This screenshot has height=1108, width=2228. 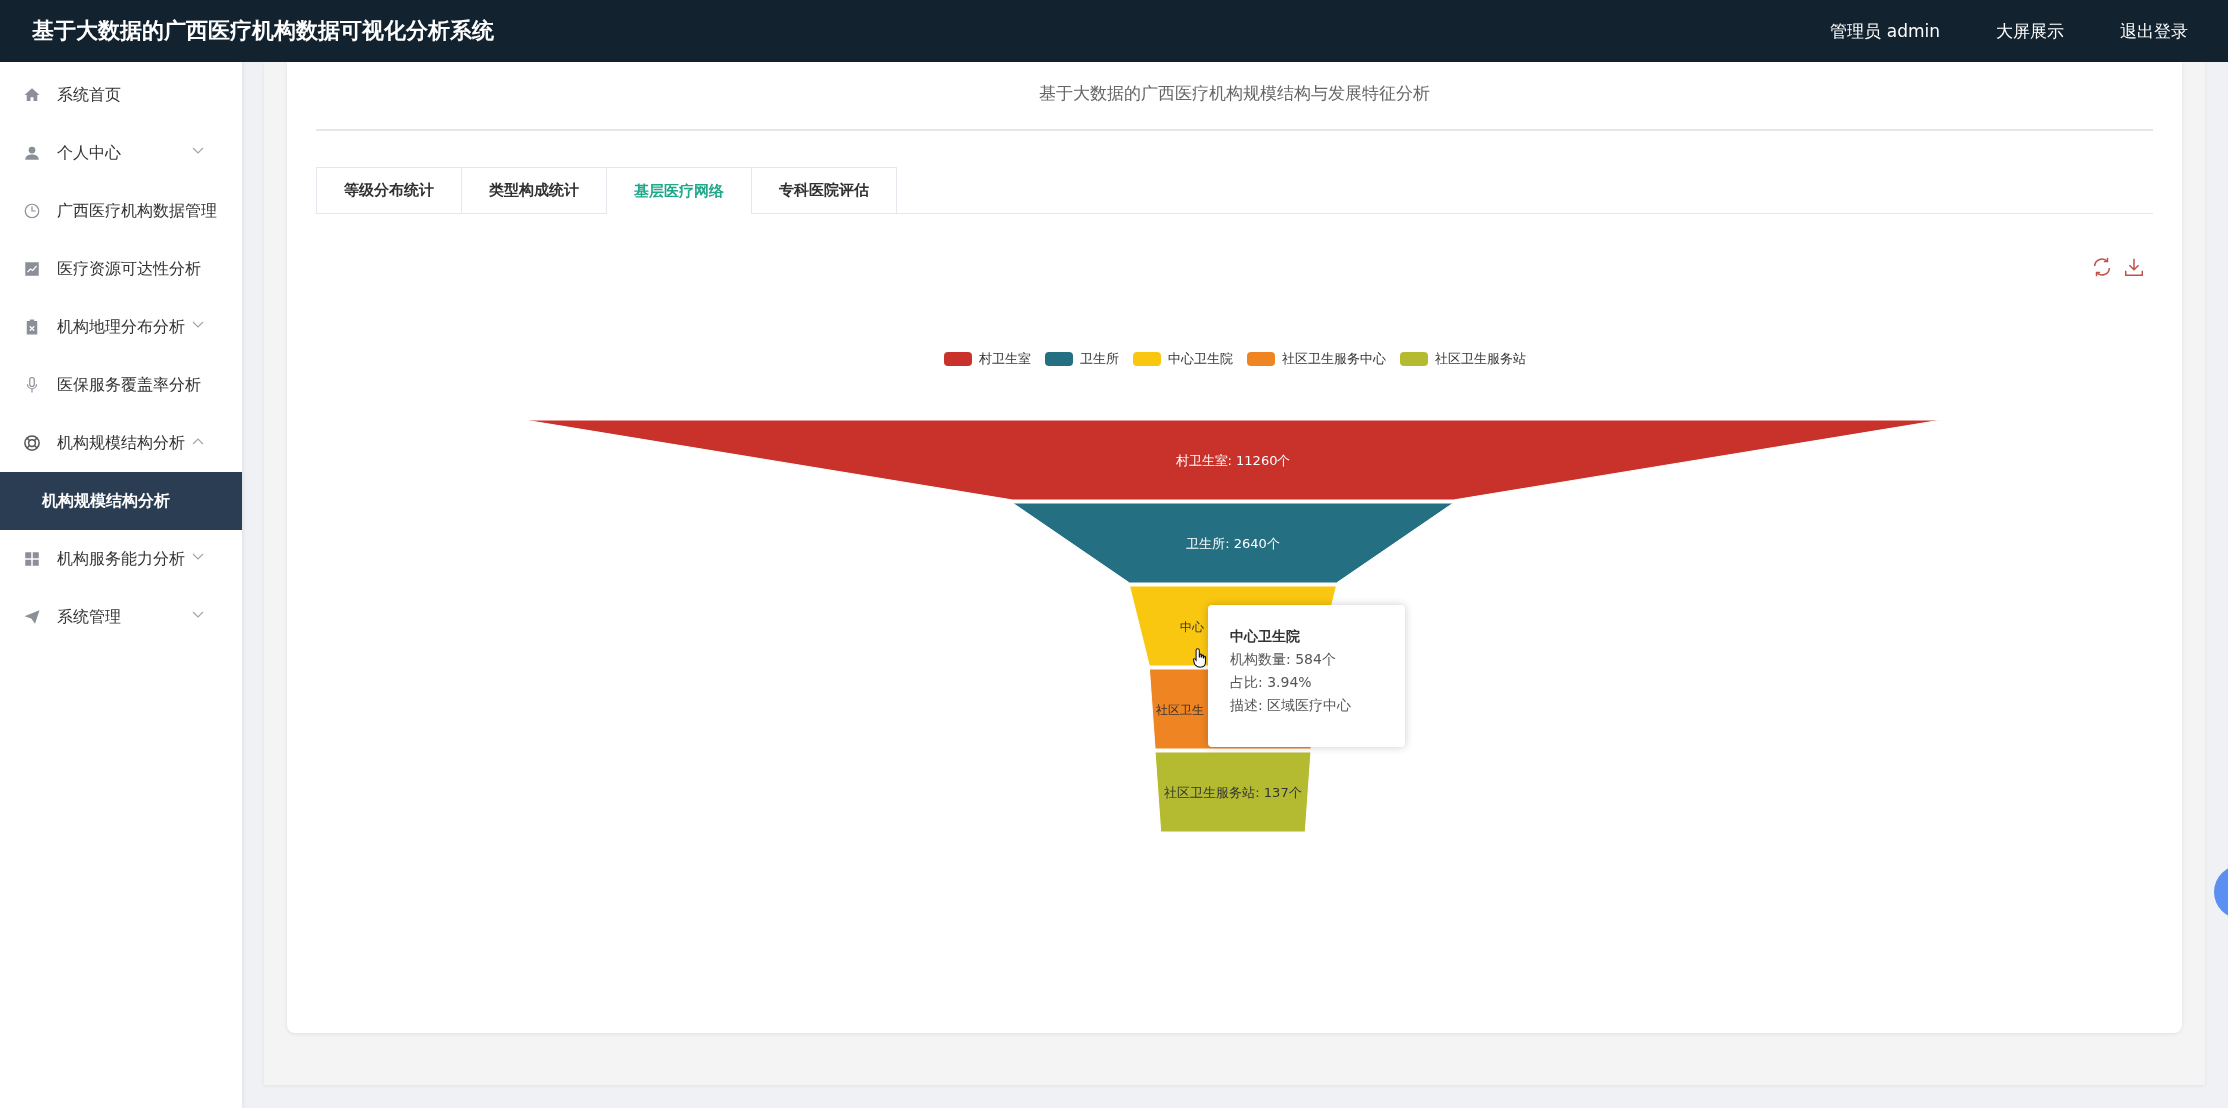 I want to click on segment-label: 社区卫生服务站: 137个, so click(x=1233, y=792).